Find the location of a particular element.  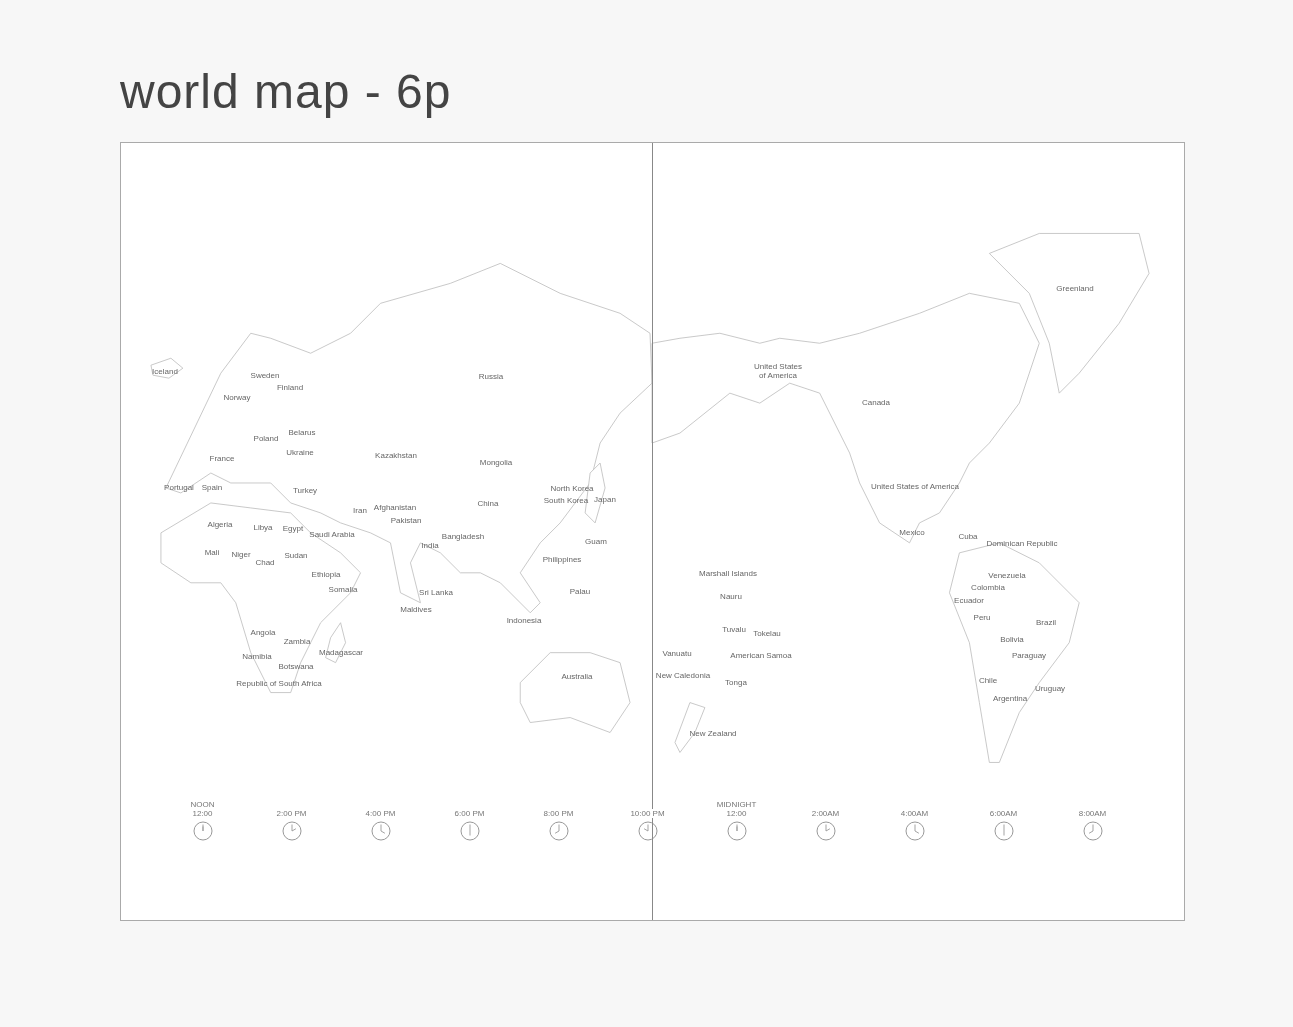

country-label: Sudan is located at coordinates (296, 555).